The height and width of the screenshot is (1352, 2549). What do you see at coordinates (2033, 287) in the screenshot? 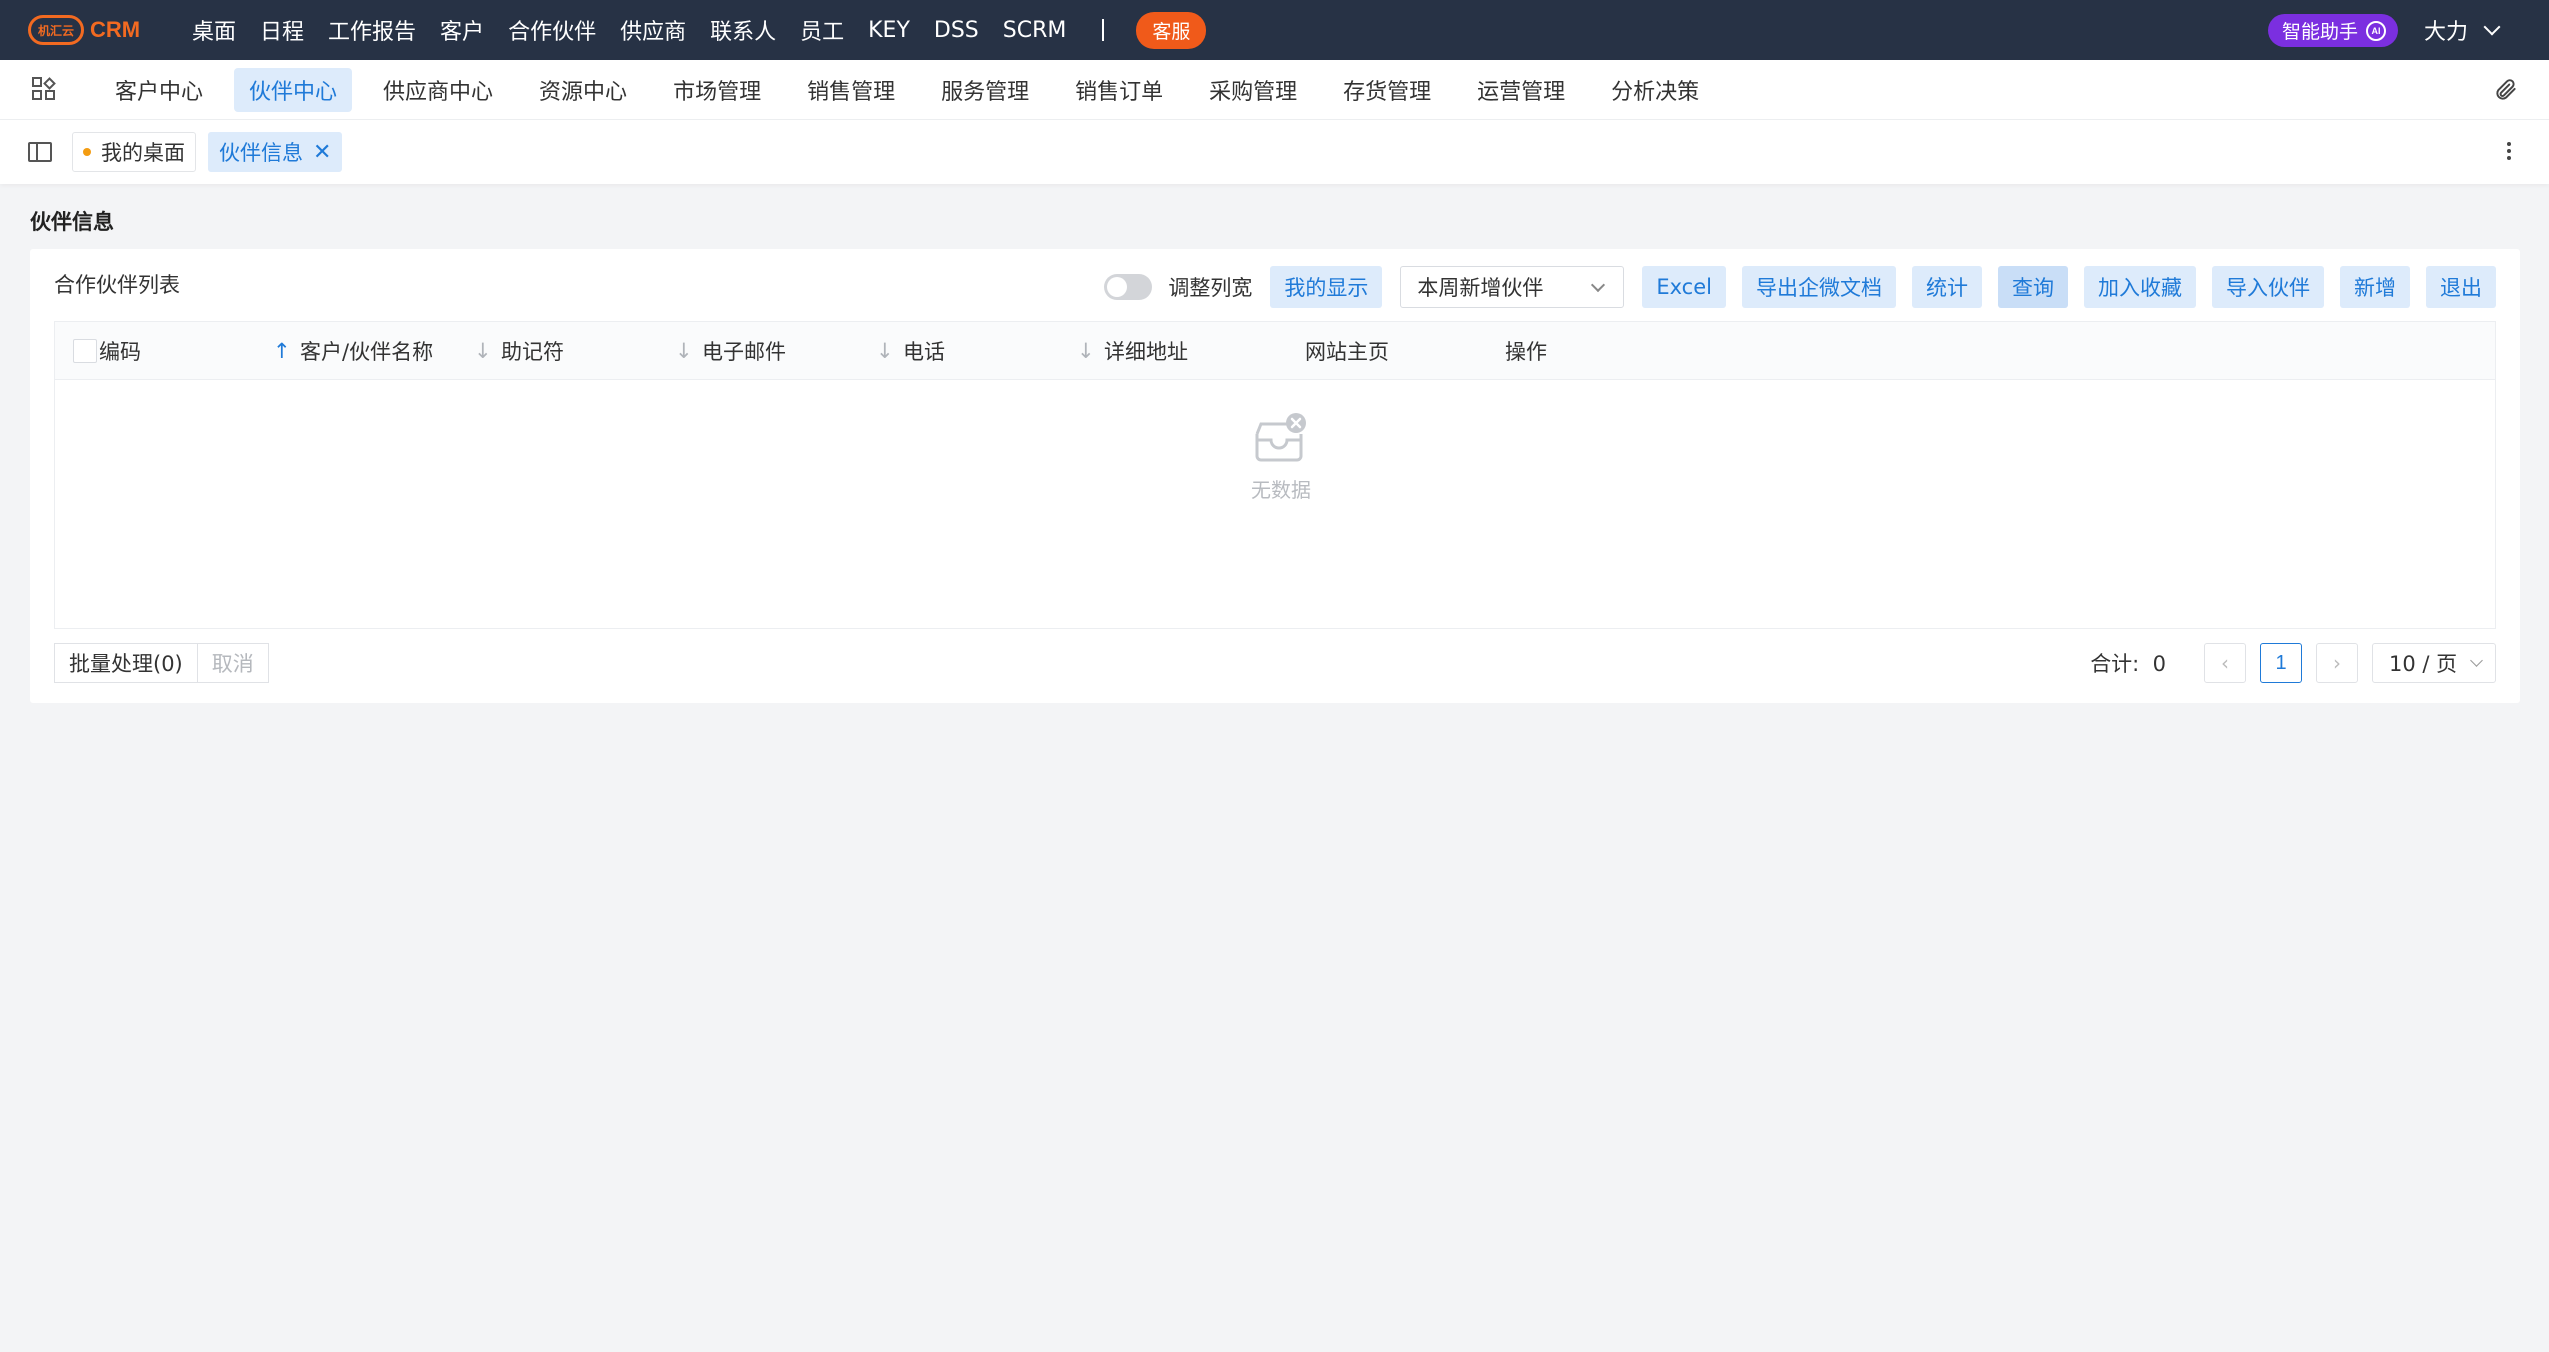
I see `query-button: 查询` at bounding box center [2033, 287].